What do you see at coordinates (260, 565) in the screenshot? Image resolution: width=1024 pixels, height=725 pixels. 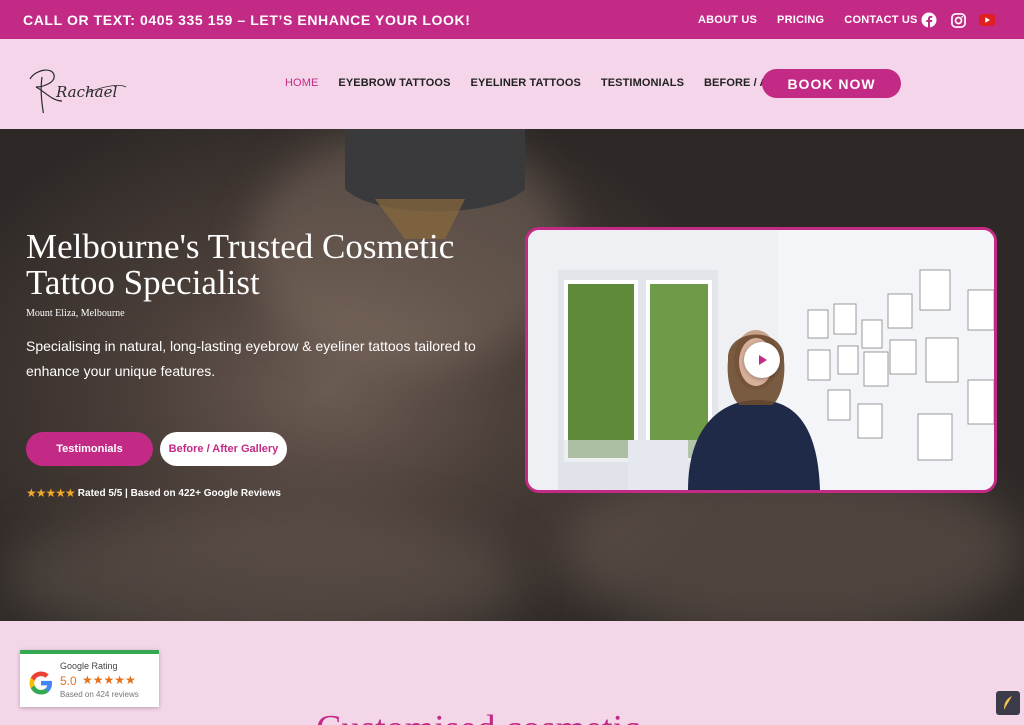 I see `hero-bg-shape` at bounding box center [260, 565].